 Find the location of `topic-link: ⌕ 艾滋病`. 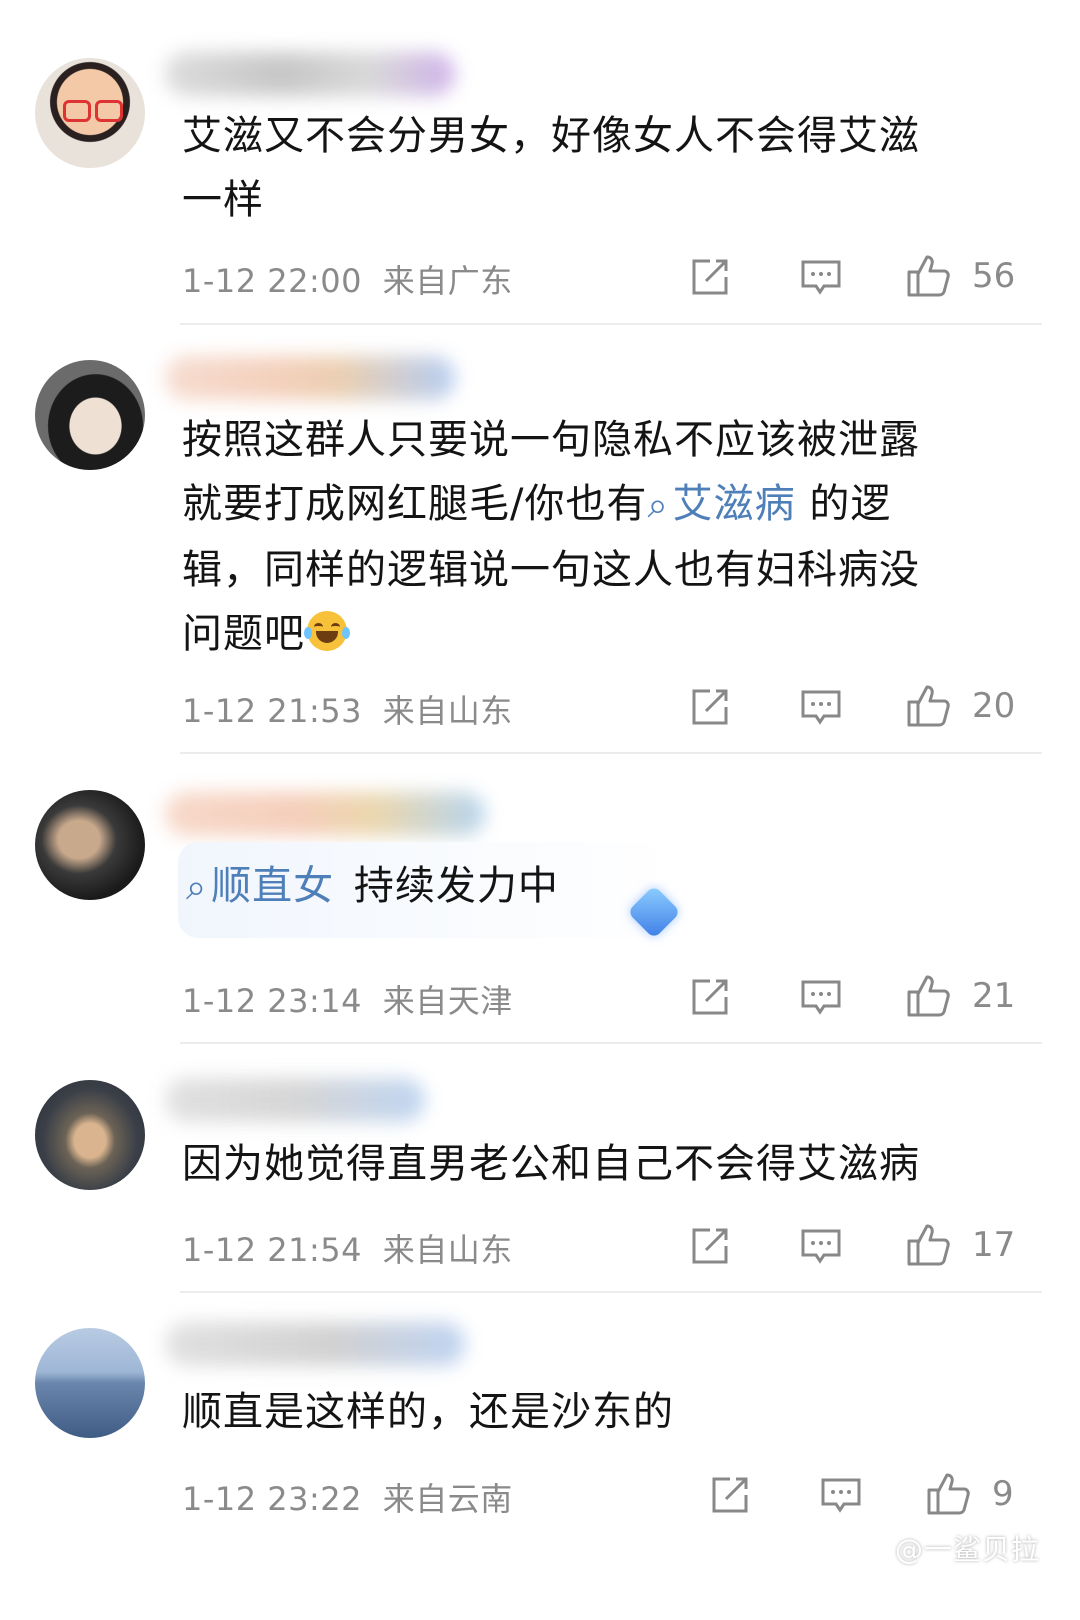

topic-link: ⌕ 艾滋病 is located at coordinates (721, 504).